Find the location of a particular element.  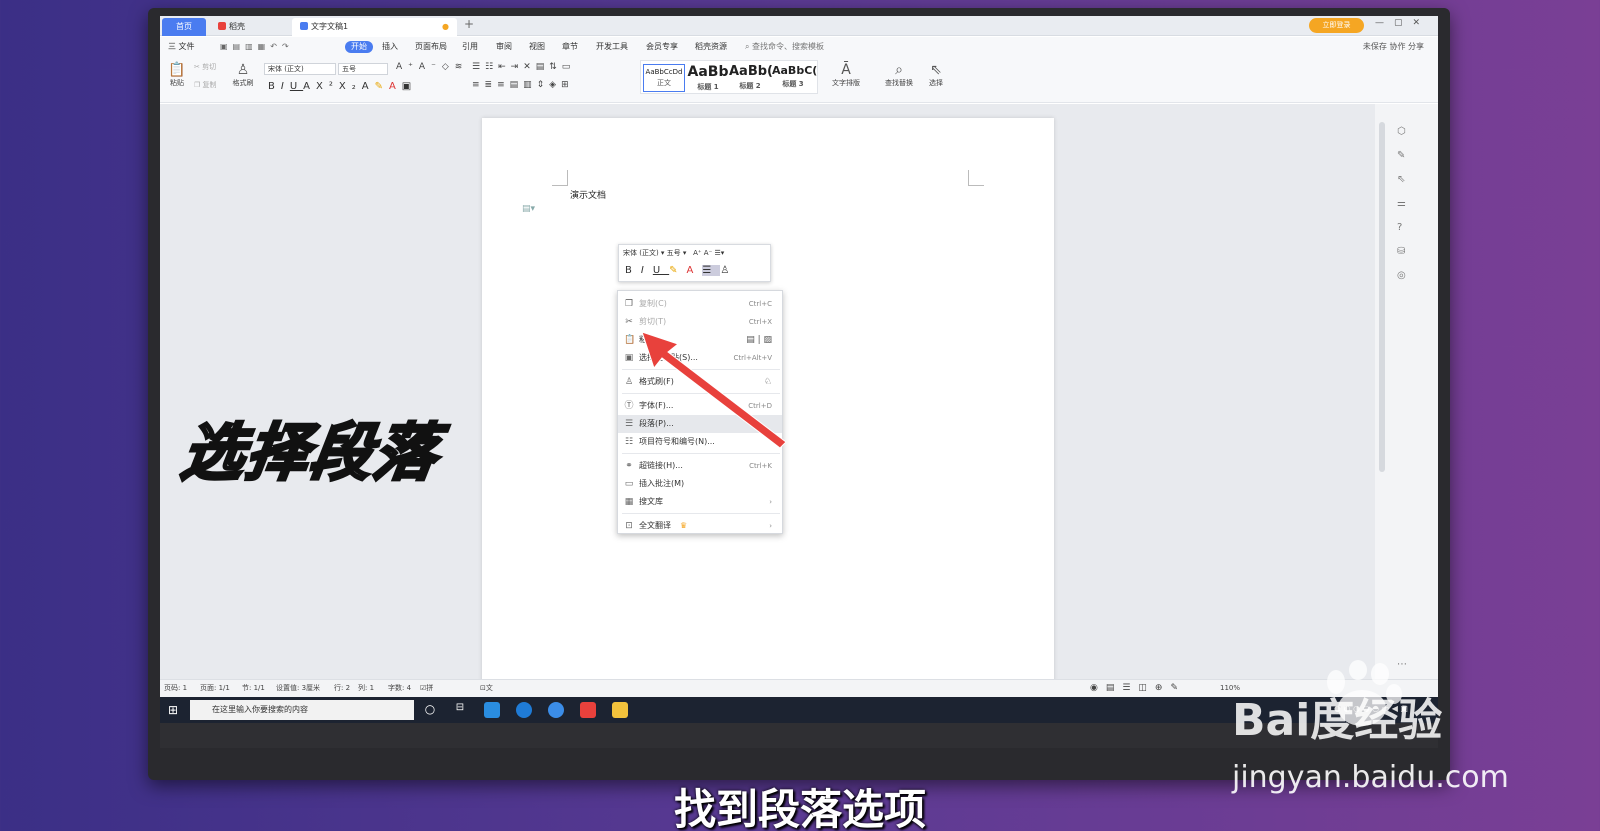

list-tools-icons: ☰☷⇤⇥✕▤⇅▭ is located at coordinates (523, 67).